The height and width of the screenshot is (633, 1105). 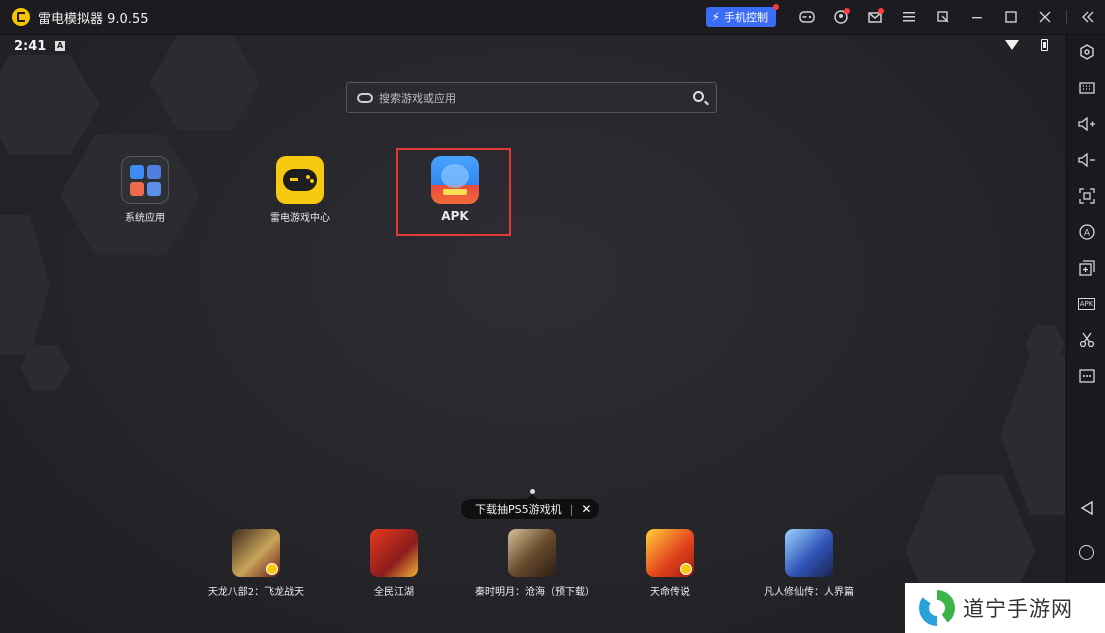 What do you see at coordinates (586, 509) in the screenshot?
I see `close-icon: ✕` at bounding box center [586, 509].